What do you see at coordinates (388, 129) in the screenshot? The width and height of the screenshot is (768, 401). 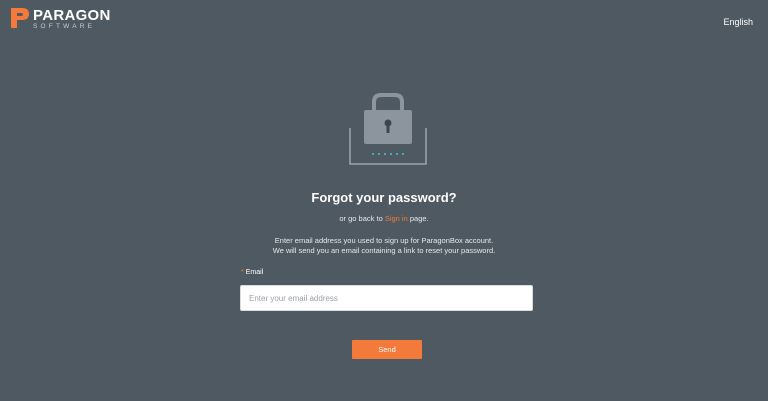 I see `padlock-icon` at bounding box center [388, 129].